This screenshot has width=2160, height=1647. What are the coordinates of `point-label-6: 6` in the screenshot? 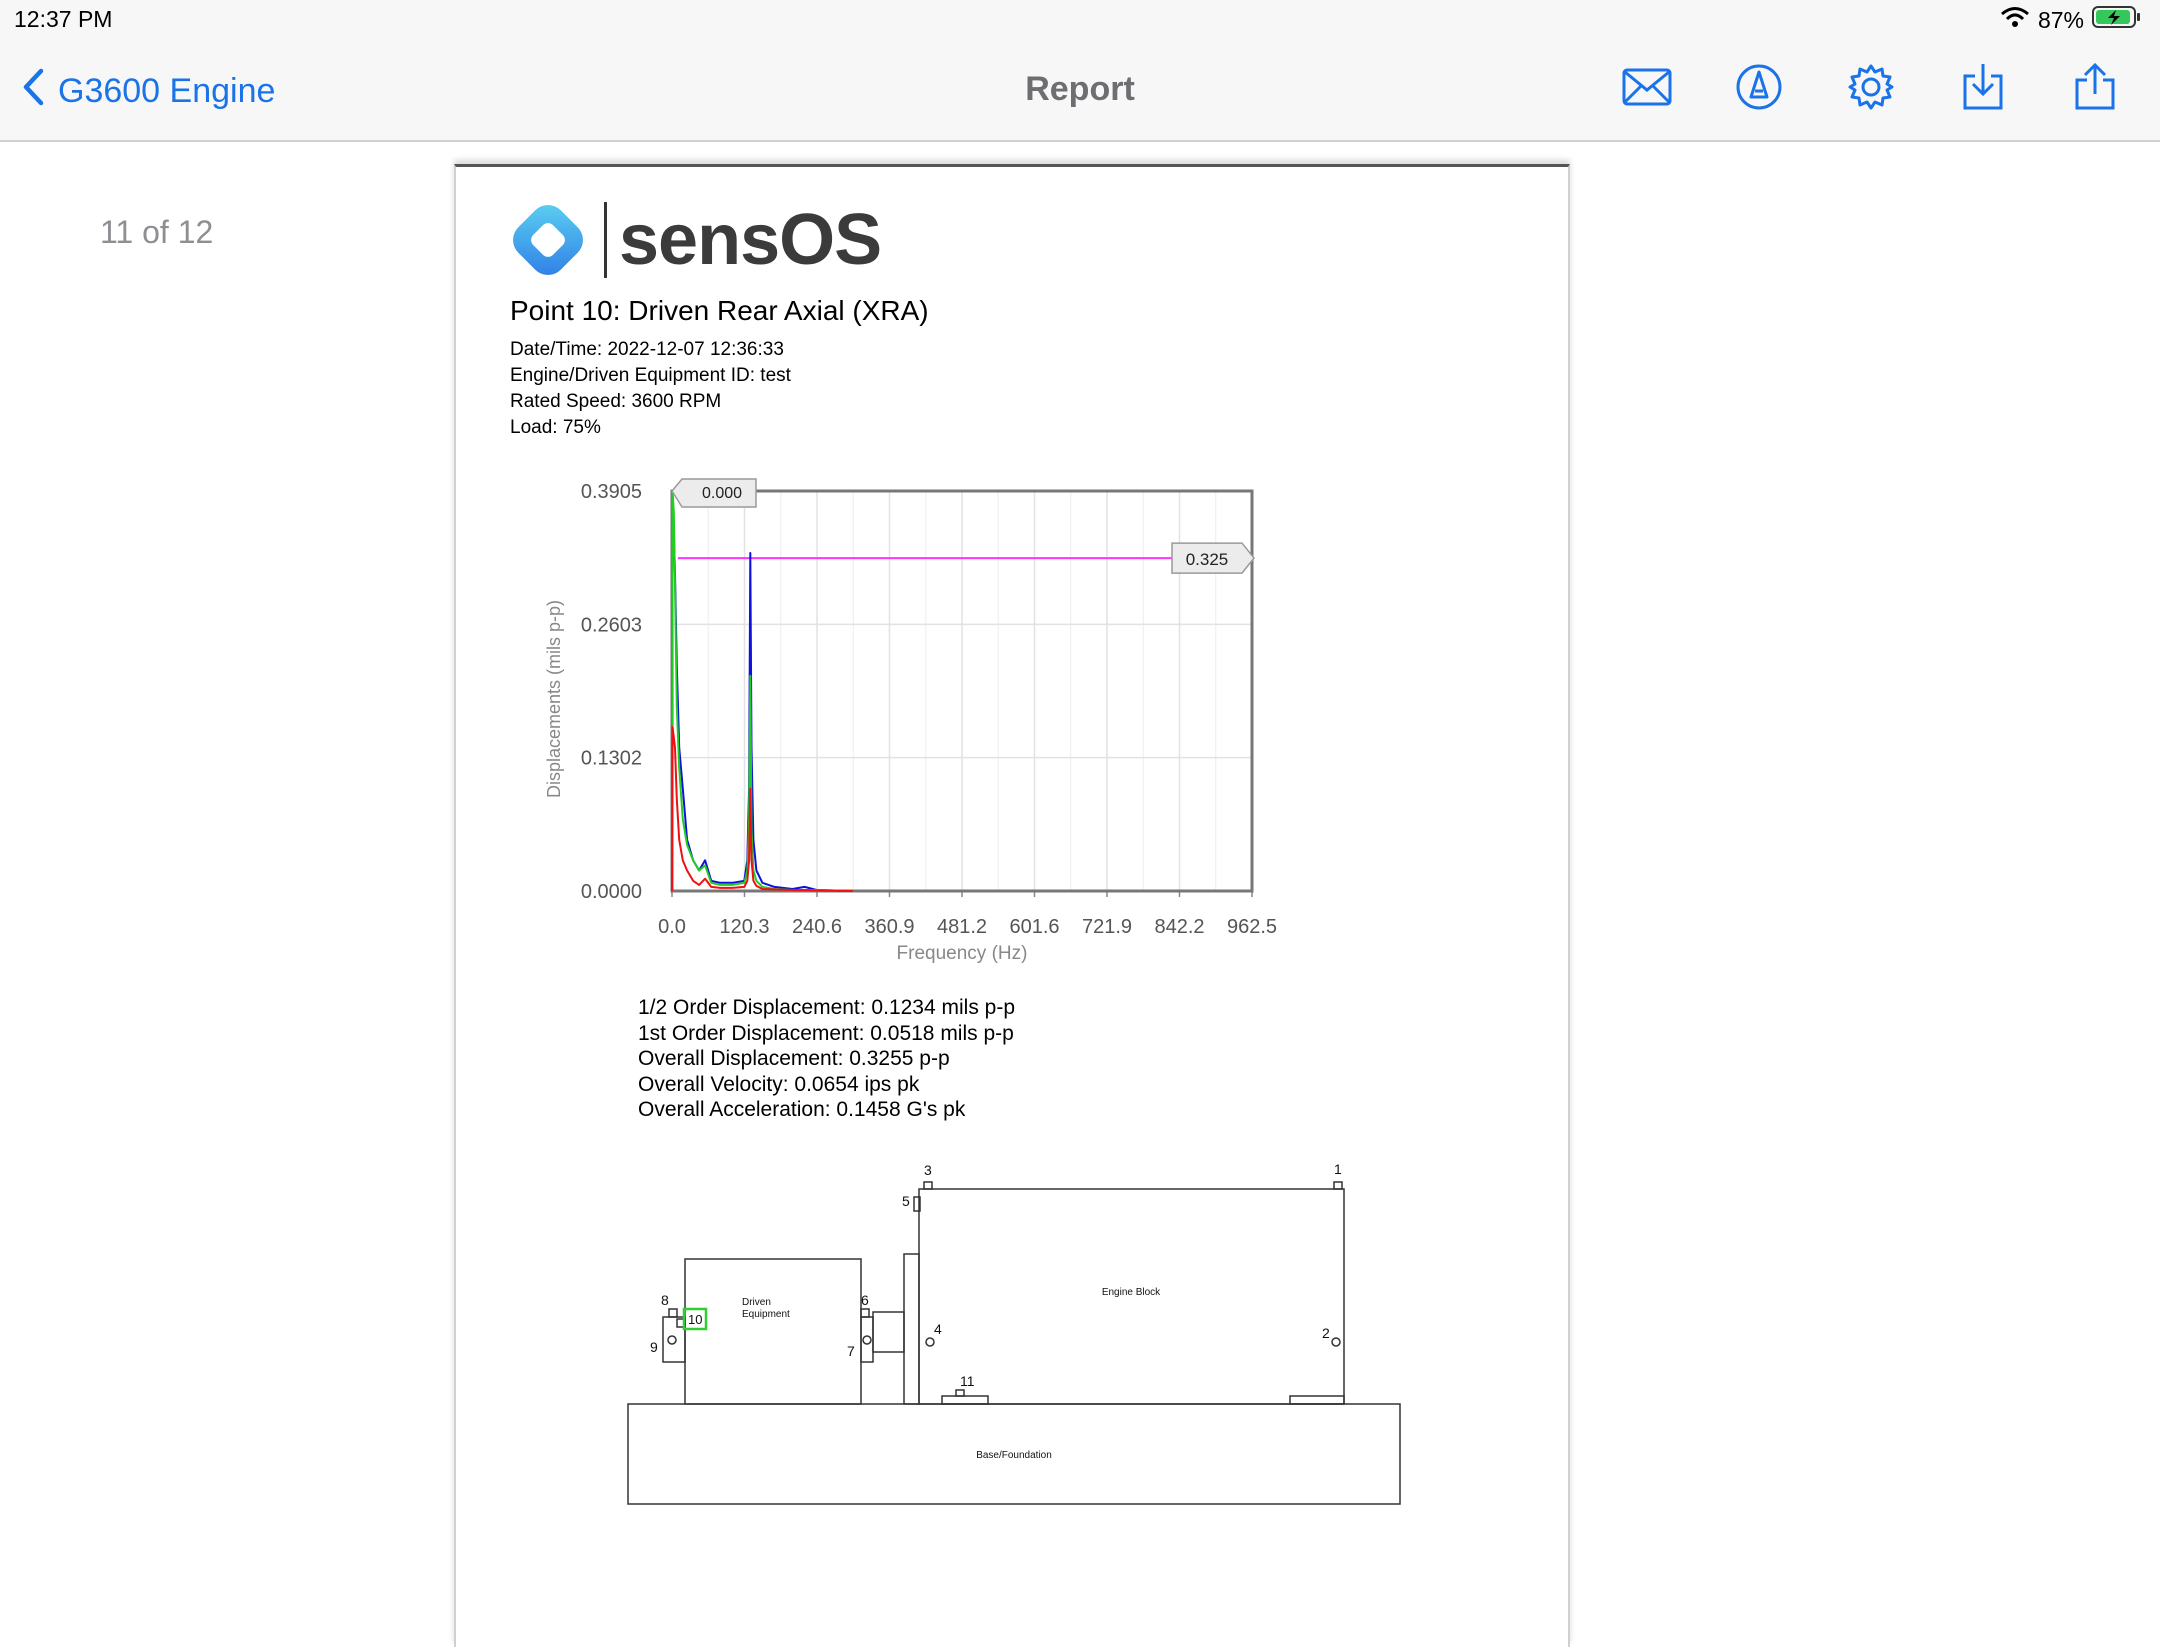 It's located at (865, 1300).